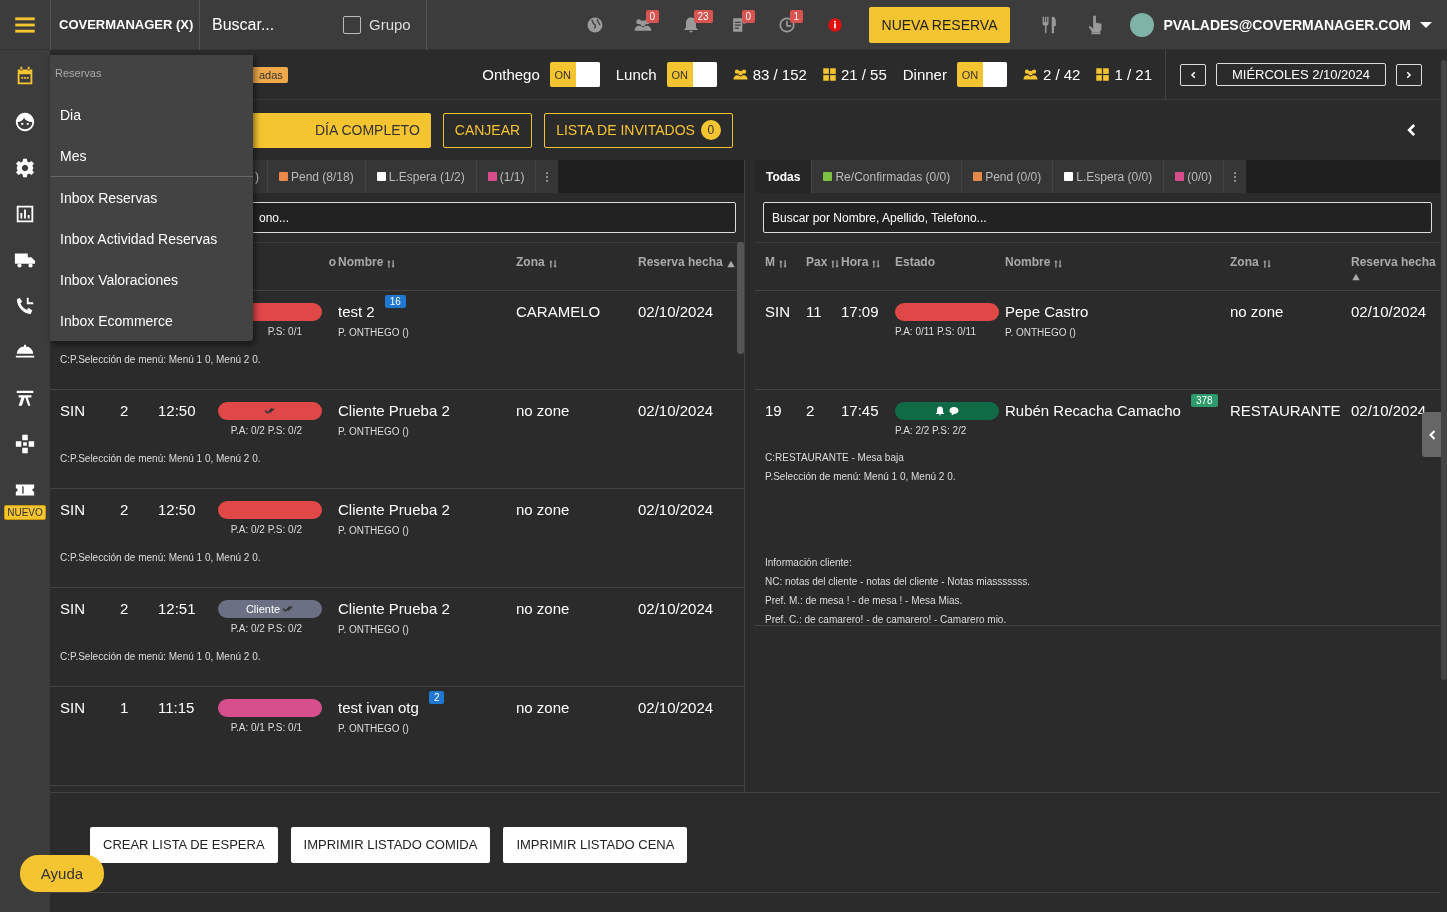 The width and height of the screenshot is (1447, 912). What do you see at coordinates (25, 214) in the screenshot?
I see `chart-icon` at bounding box center [25, 214].